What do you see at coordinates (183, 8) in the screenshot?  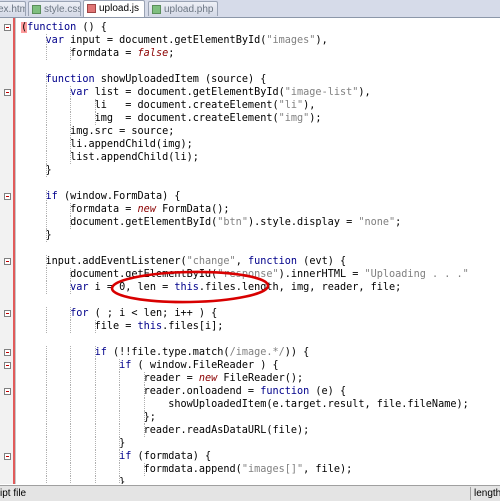 I see `tab-upload-php: upload.php` at bounding box center [183, 8].